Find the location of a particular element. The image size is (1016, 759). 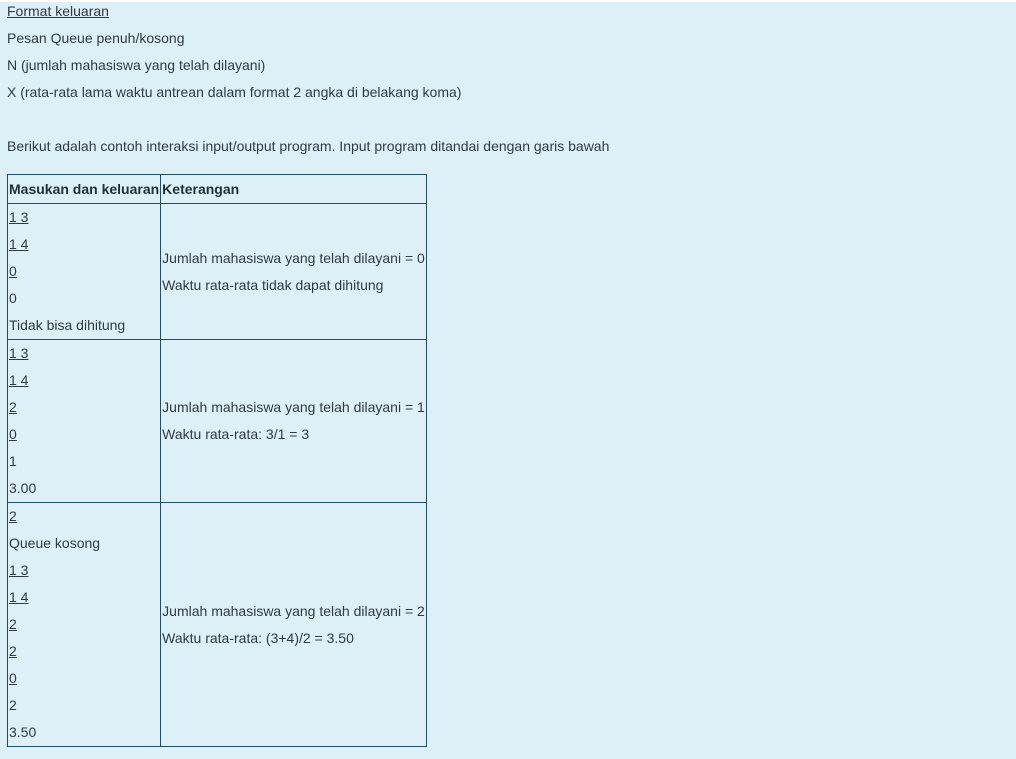

io-cell: 2 Queue kosong 1 3 1 4 2 2 0 2 3.50 is located at coordinates (84, 624).